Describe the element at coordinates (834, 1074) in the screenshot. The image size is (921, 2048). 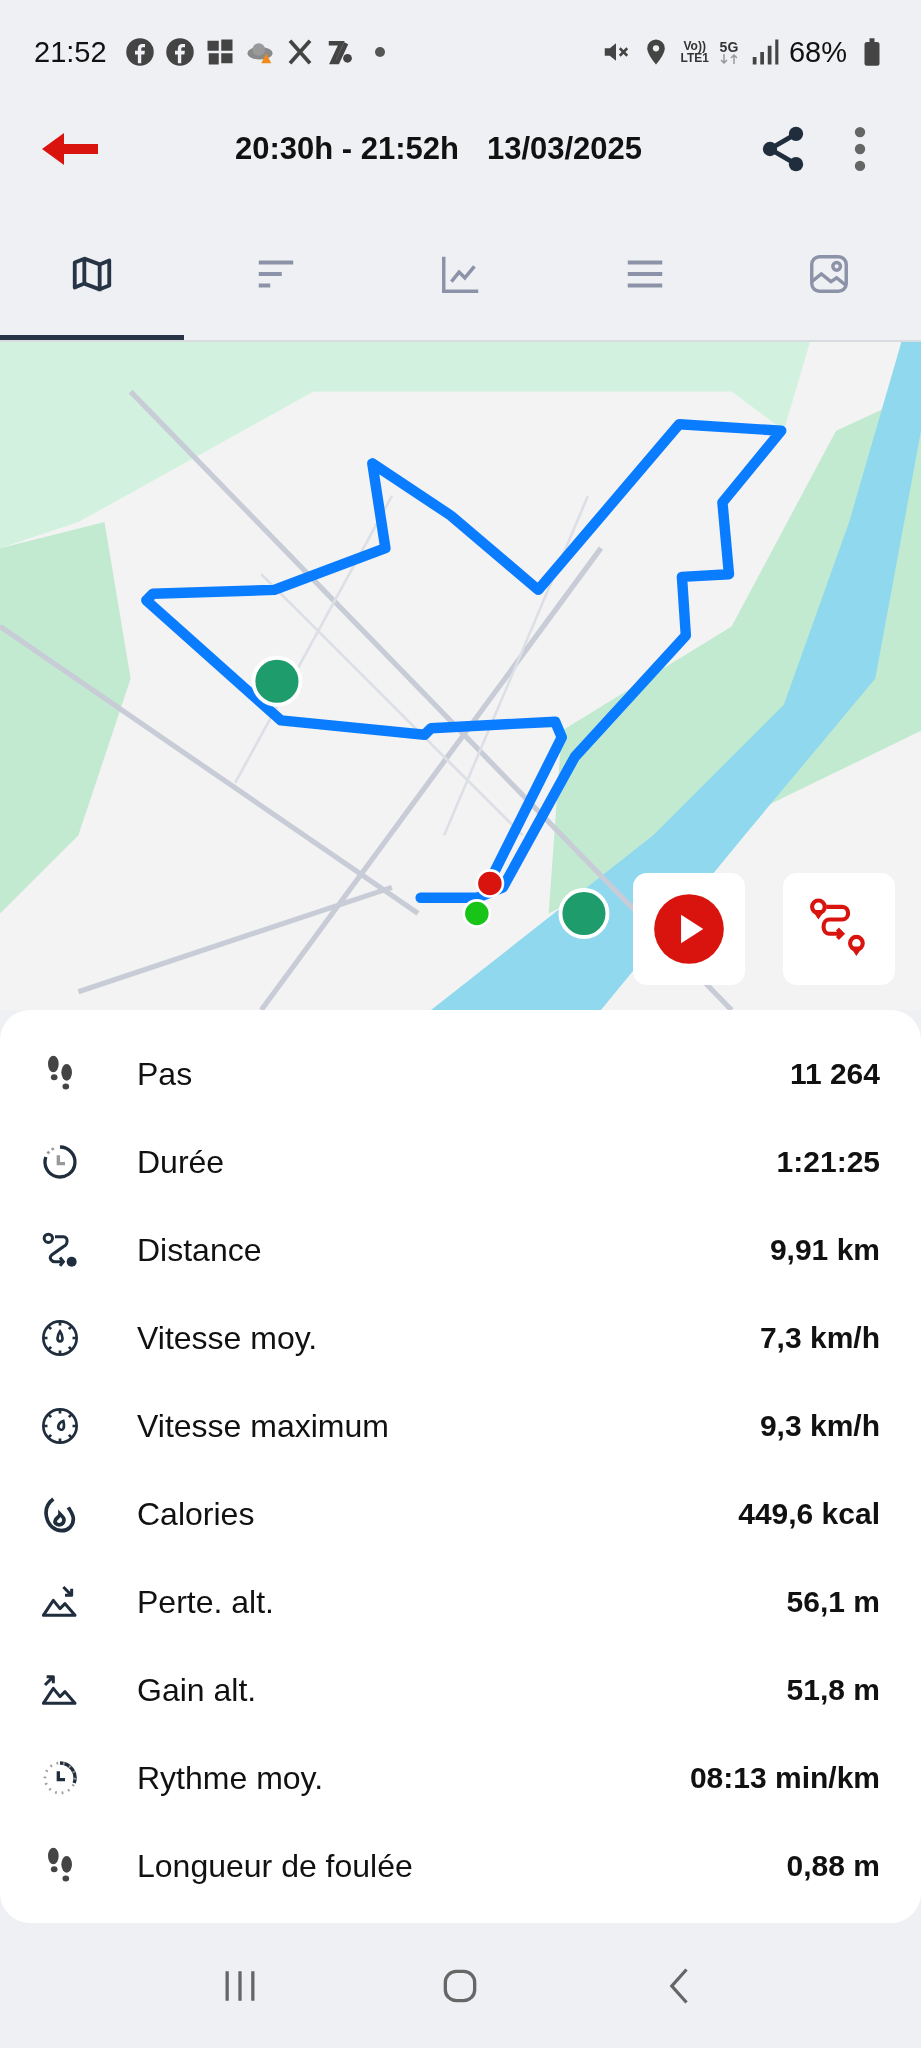
I see `stat-value: 11 264` at that location.